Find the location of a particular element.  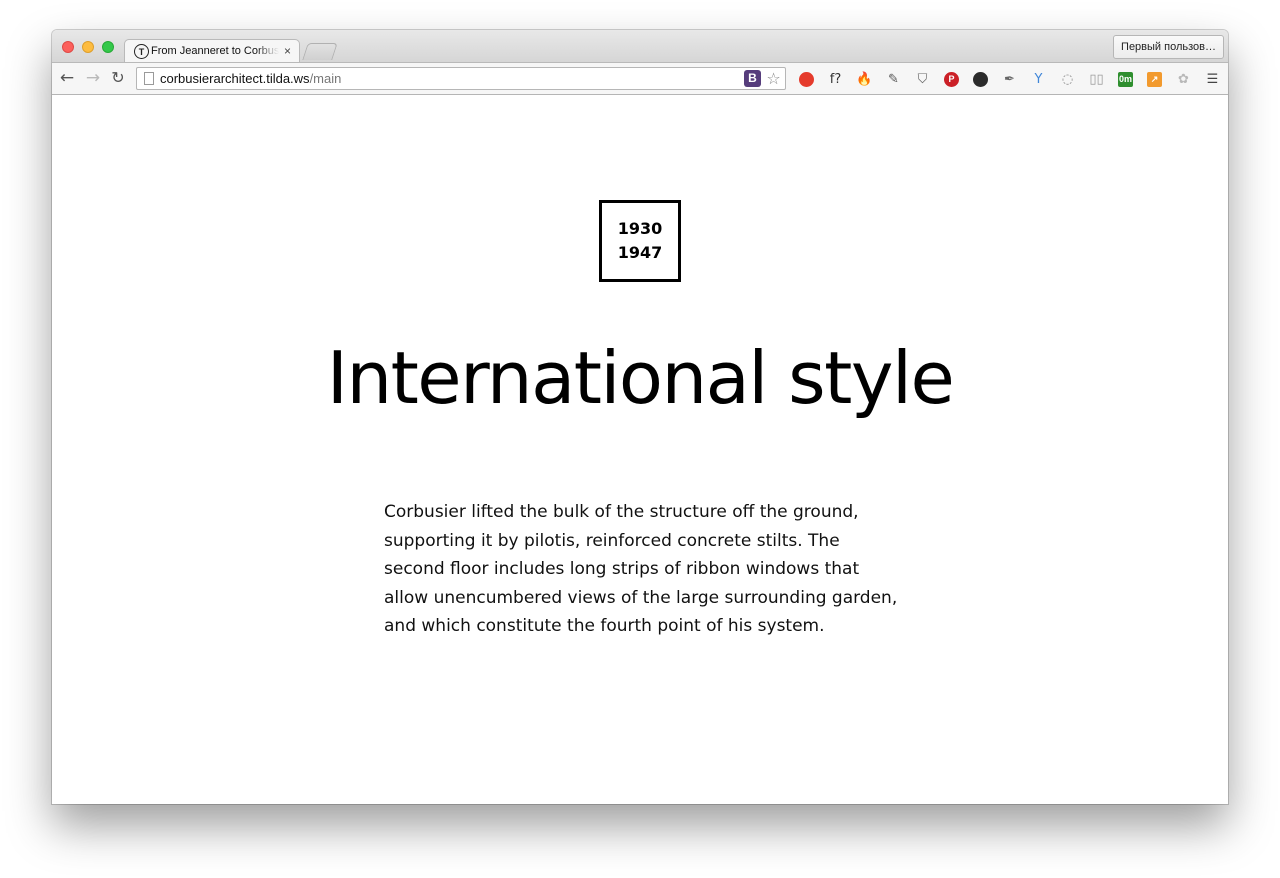

bootstrap-extension-icon: B is located at coordinates (752, 78).